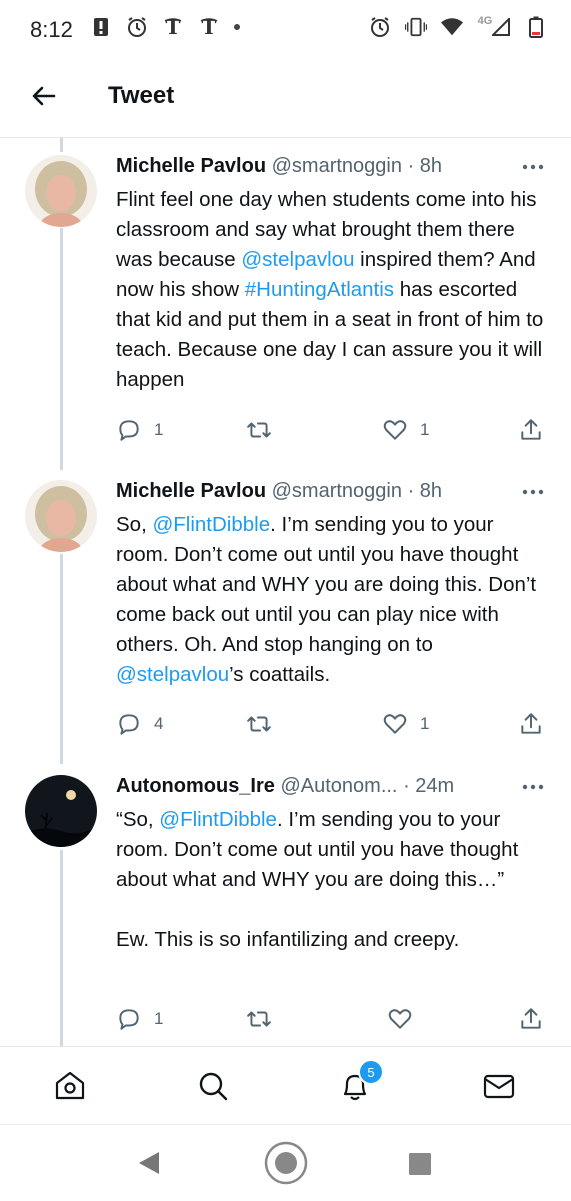 This screenshot has width=571, height=1201. I want to click on alert-icon, so click(101, 27).